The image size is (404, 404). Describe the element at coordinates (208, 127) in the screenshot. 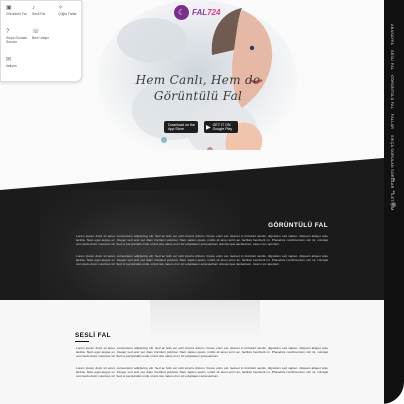

I see `play-icon: ▶` at that location.